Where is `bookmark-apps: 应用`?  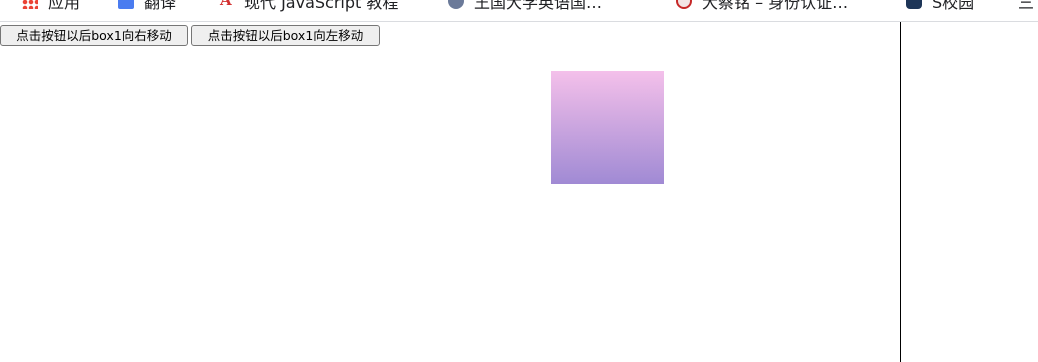
bookmark-apps: 应用 is located at coordinates (51, 6).